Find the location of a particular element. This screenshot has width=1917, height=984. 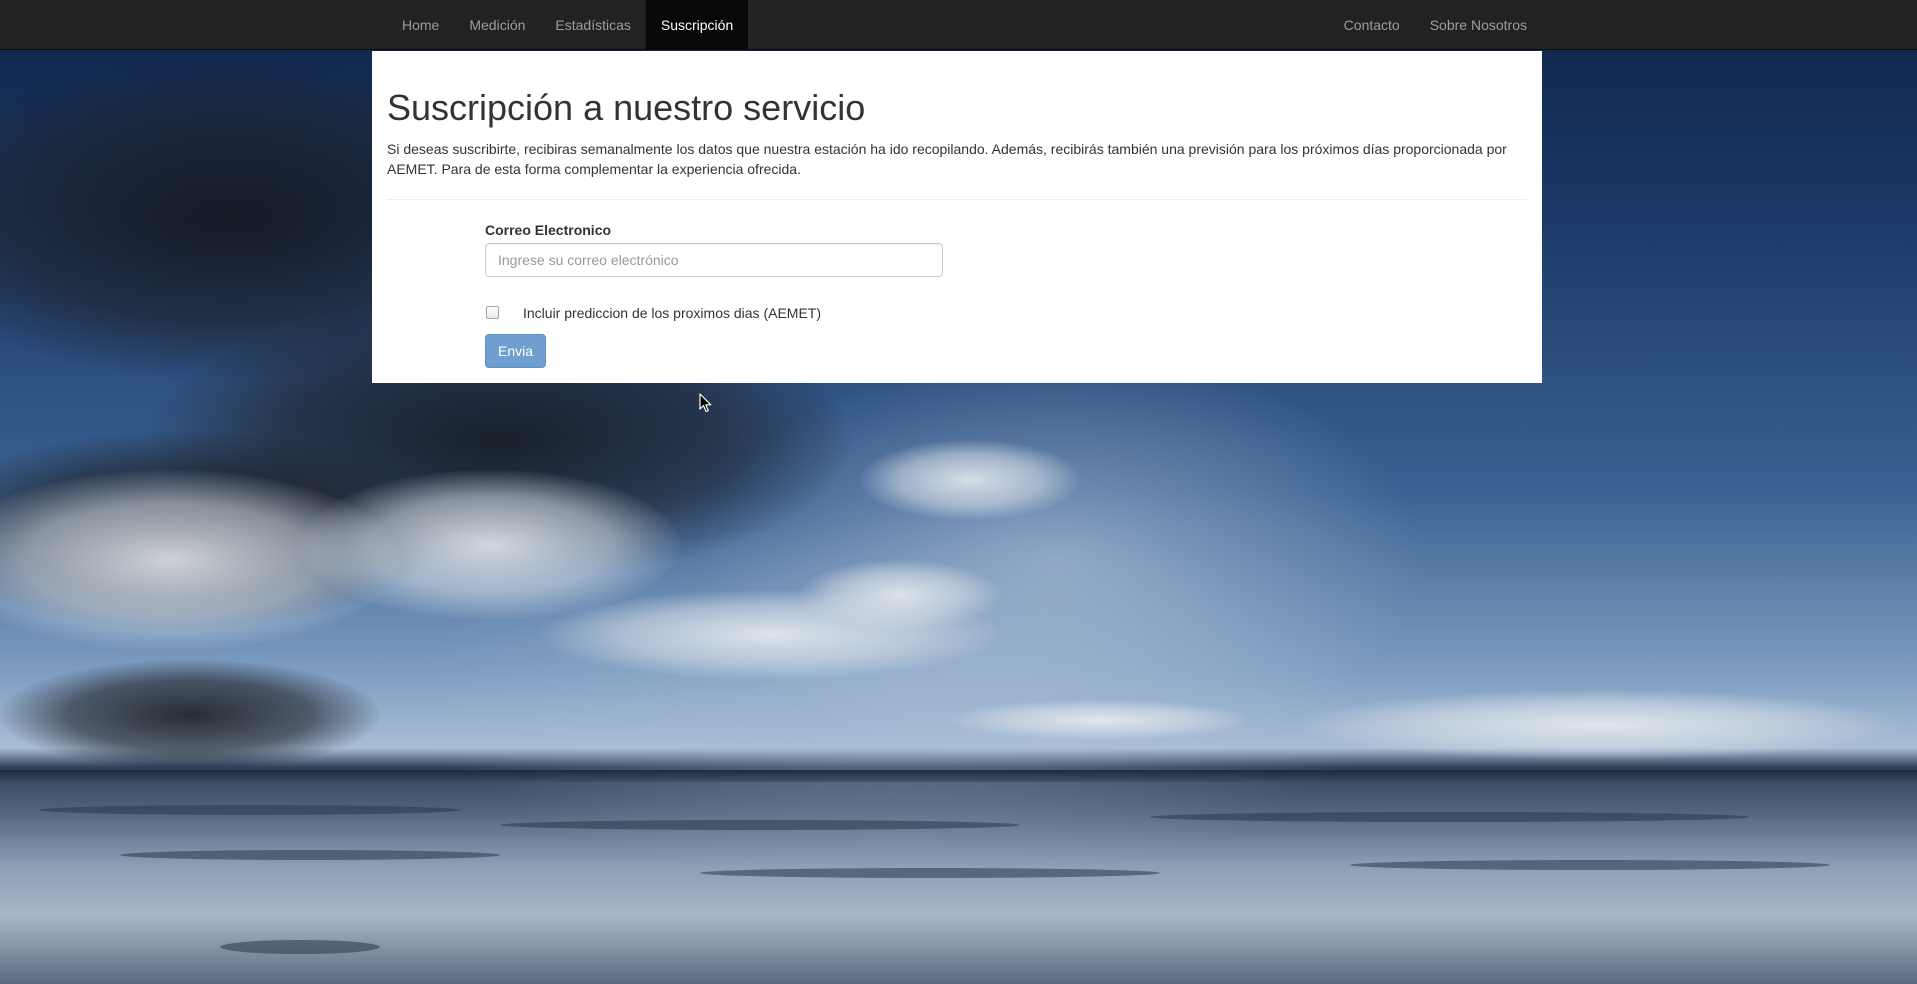

submit-button: Envia is located at coordinates (516, 350).